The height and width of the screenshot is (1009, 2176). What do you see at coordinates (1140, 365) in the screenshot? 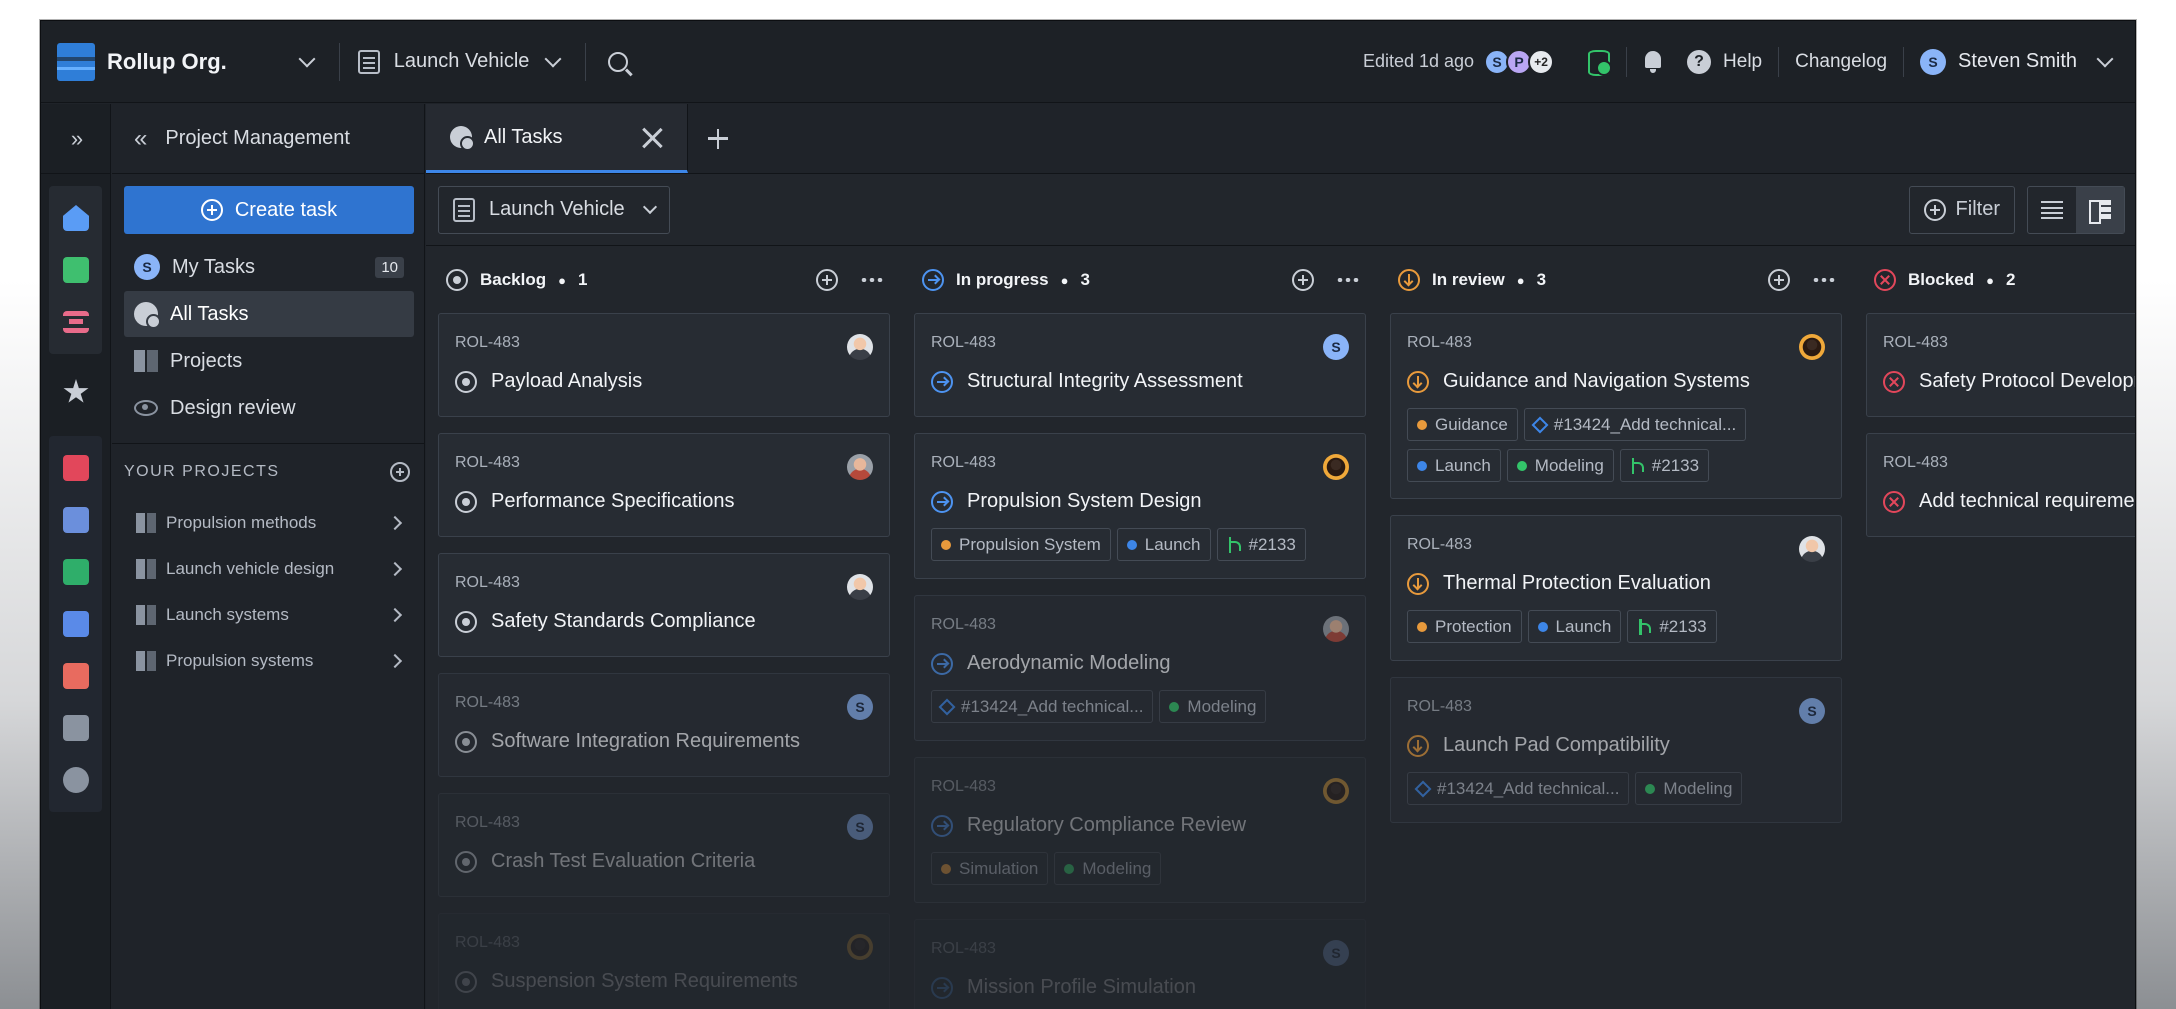
I see `task-card: ROL-483 S Structural Integrity Assessment` at bounding box center [1140, 365].